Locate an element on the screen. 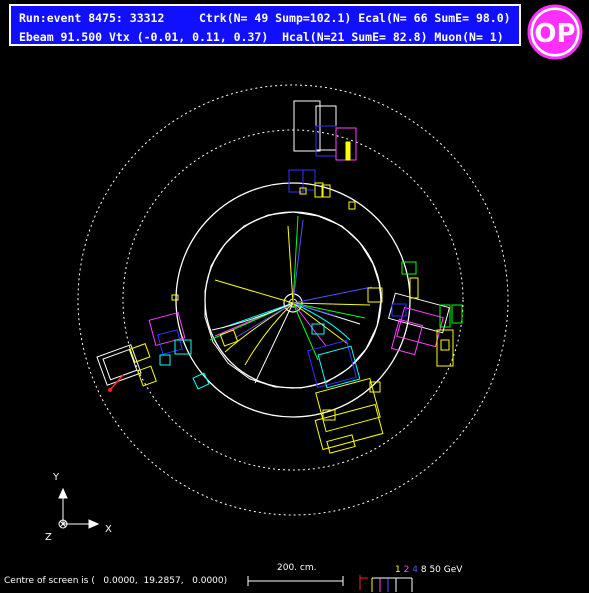  axis-triad is located at coordinates (79, 508).